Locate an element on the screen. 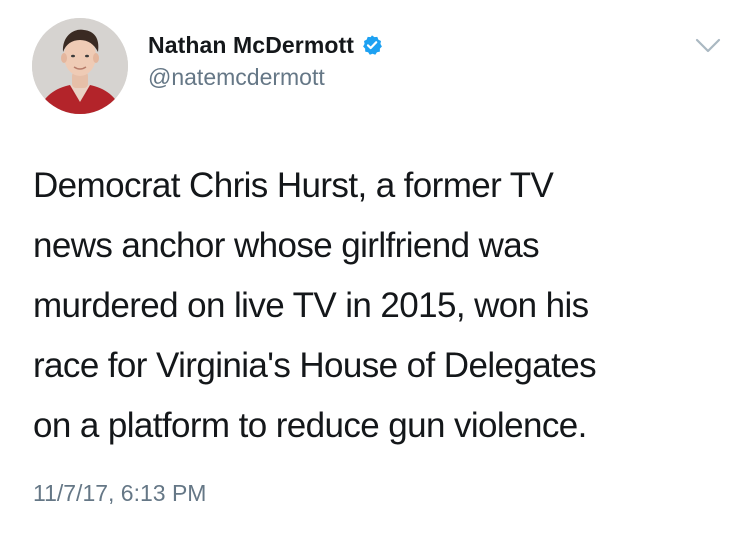  author-handle: @natemcdermott is located at coordinates (236, 77).